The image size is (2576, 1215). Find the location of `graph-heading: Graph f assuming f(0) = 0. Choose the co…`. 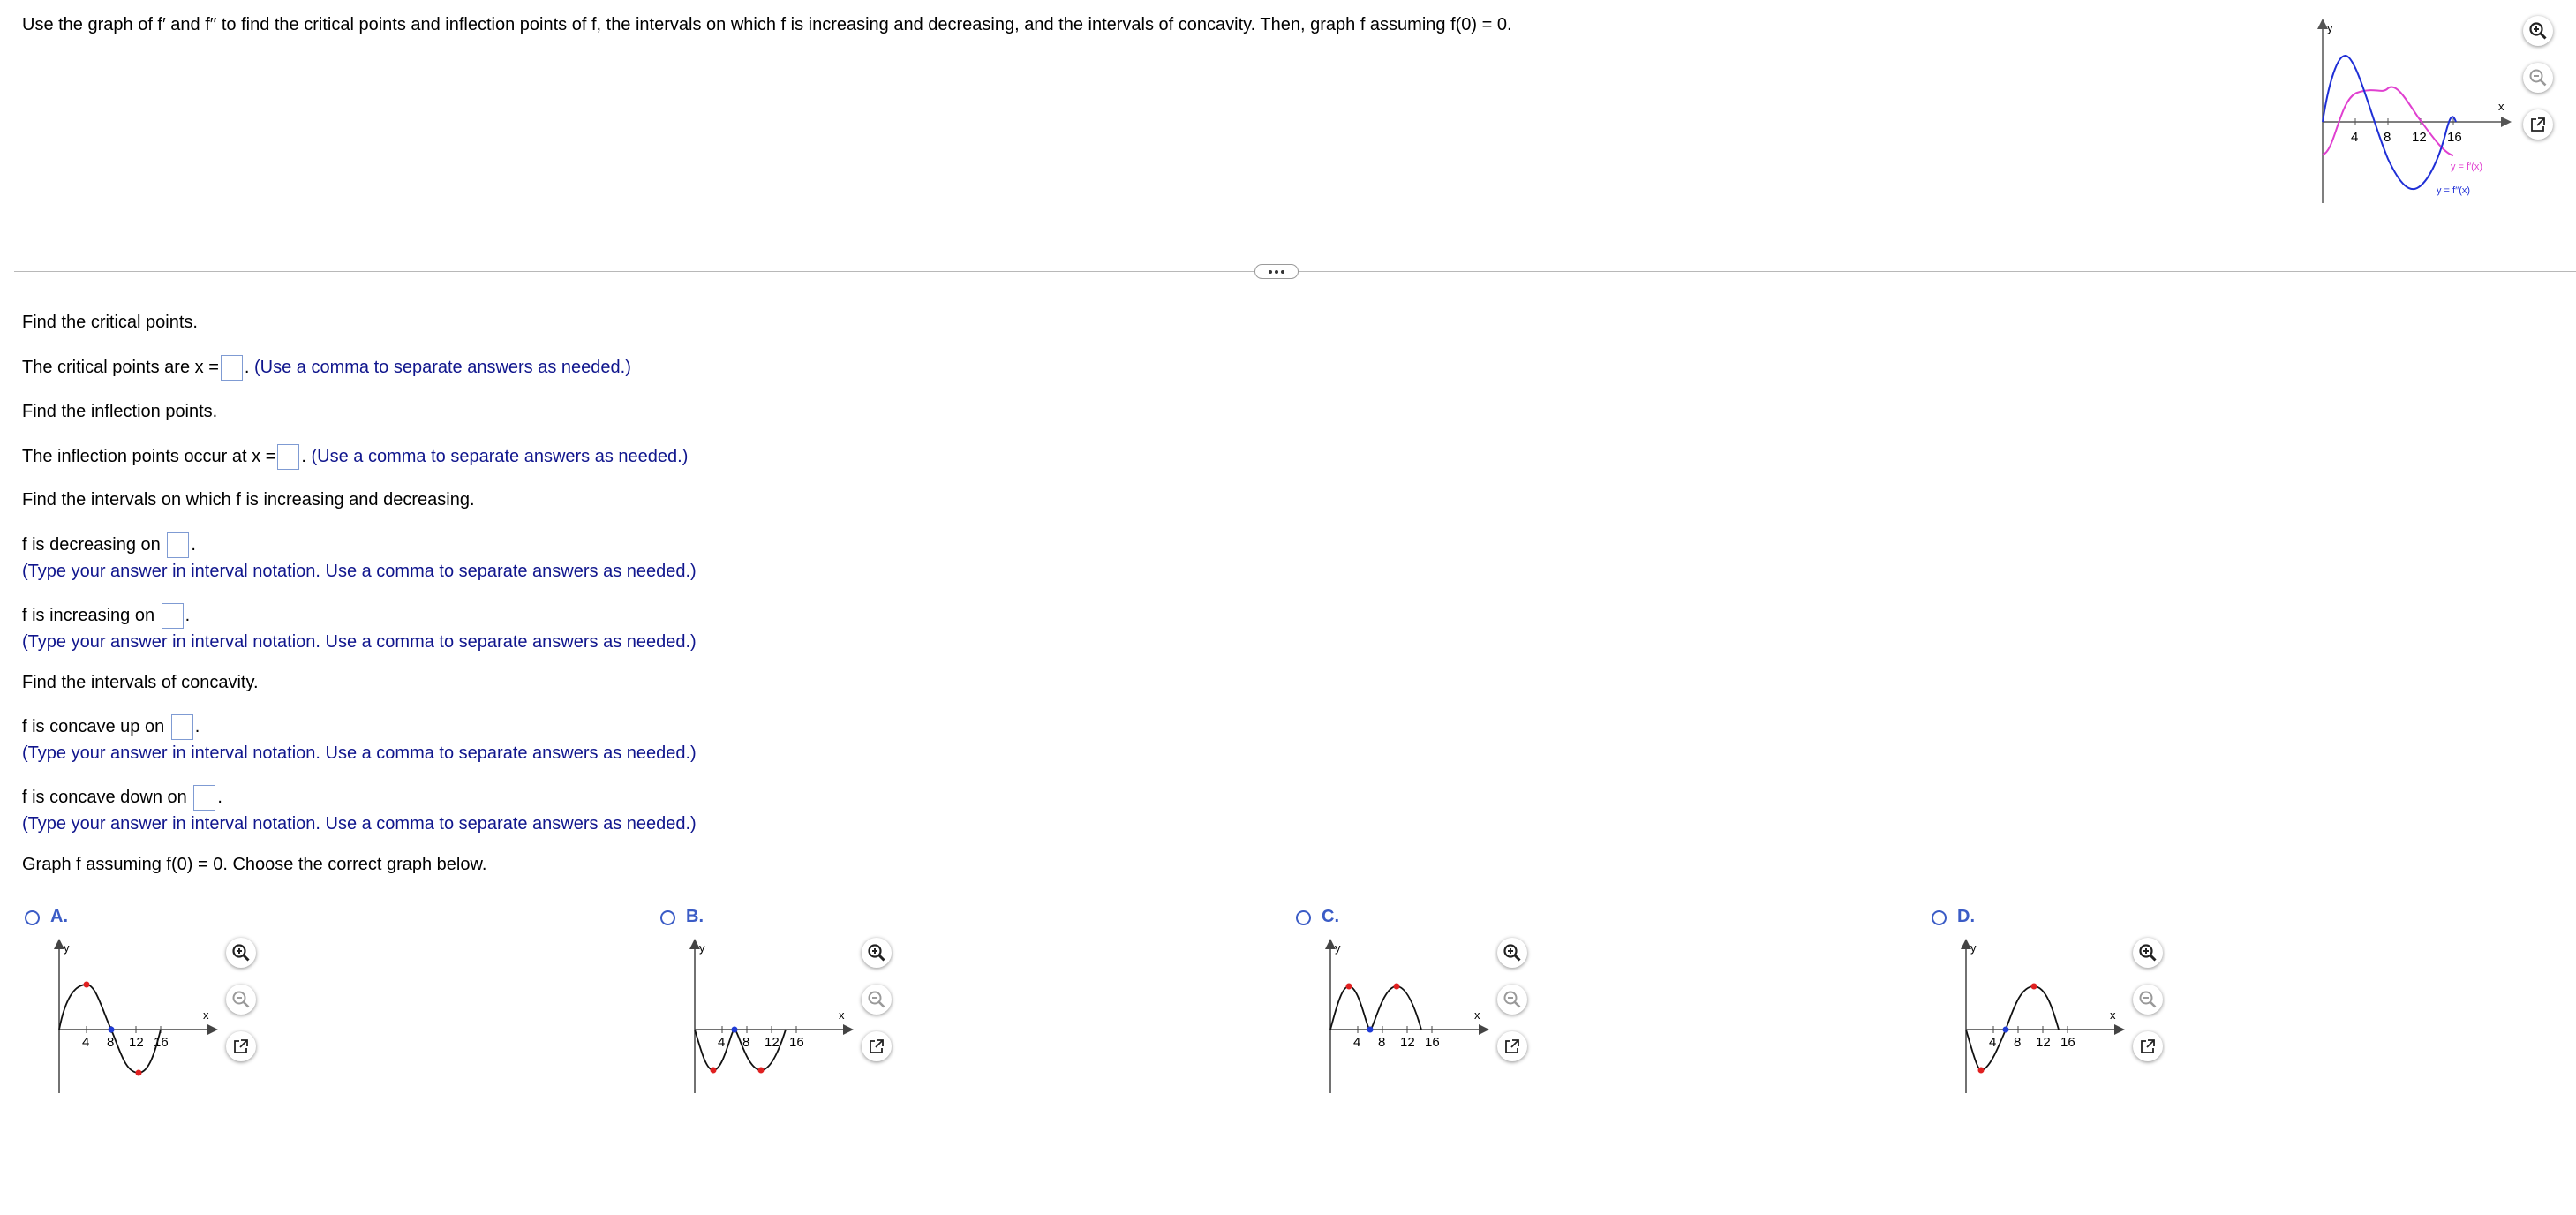

graph-heading: Graph f assuming f(0) = 0. Choose the co… is located at coordinates (255, 864).